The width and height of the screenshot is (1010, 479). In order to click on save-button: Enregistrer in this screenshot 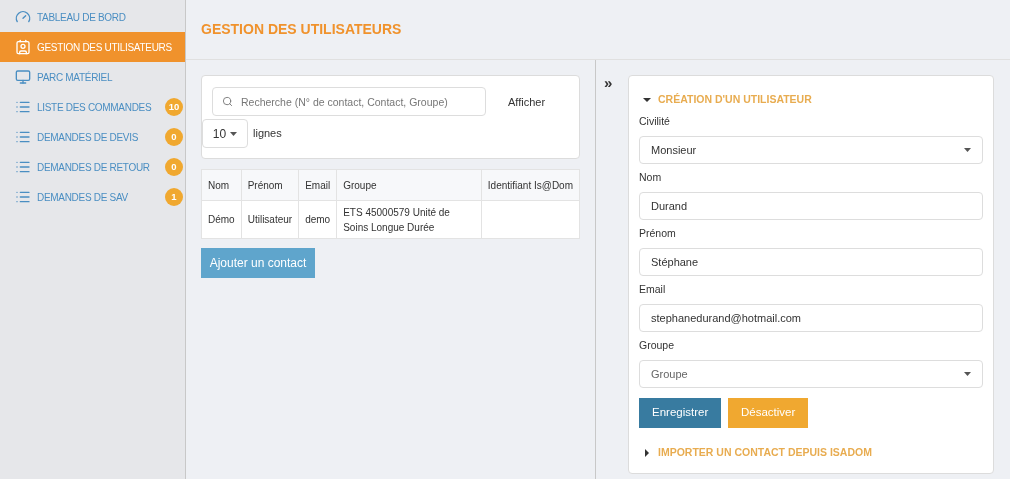, I will do `click(680, 412)`.